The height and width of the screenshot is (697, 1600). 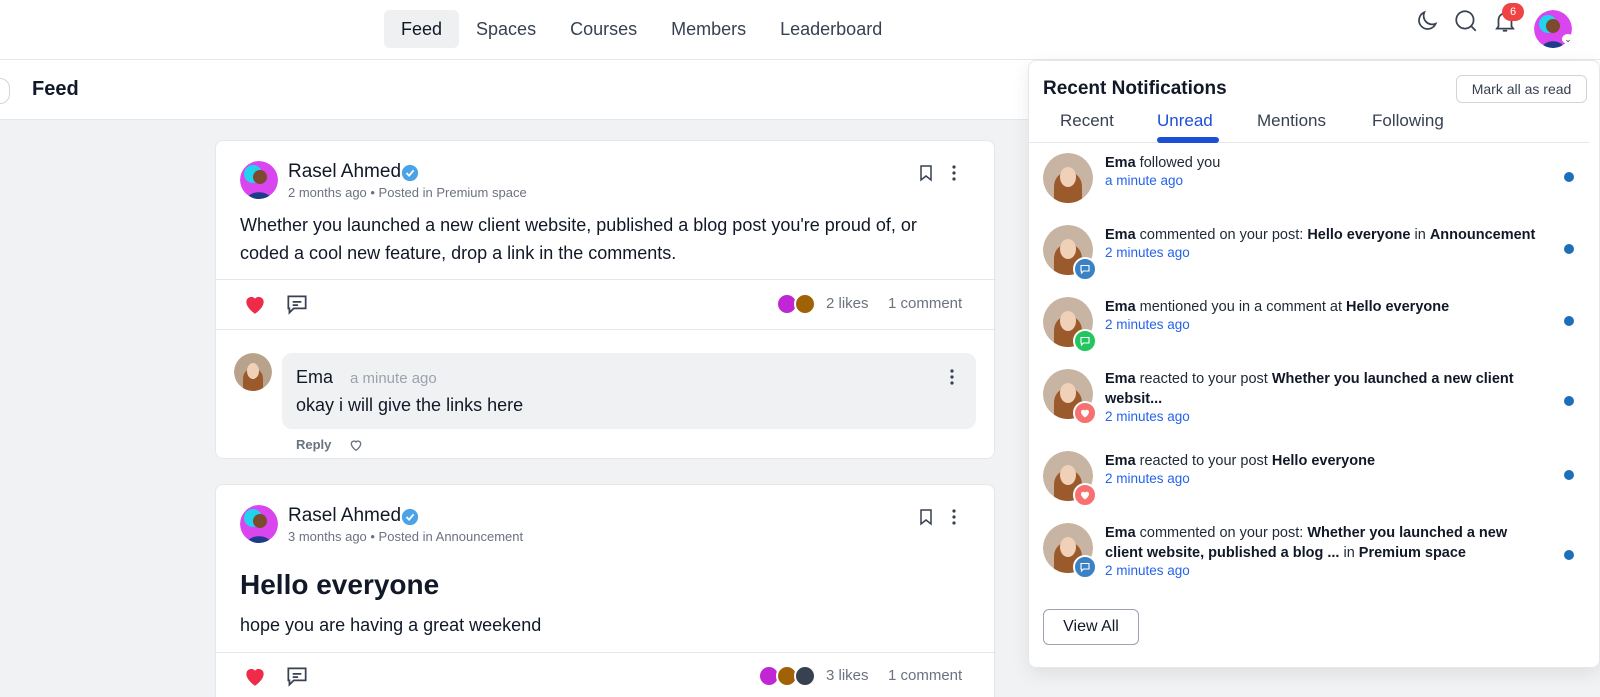 What do you see at coordinates (1521, 89) in the screenshot?
I see `mark-all-read-button: Mark all as read` at bounding box center [1521, 89].